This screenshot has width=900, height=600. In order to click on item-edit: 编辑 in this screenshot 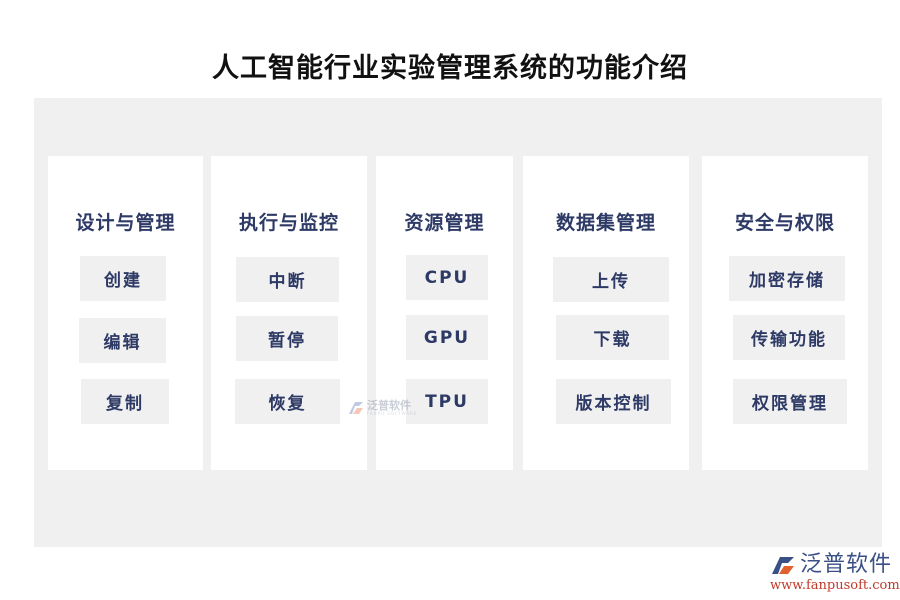, I will do `click(122, 340)`.